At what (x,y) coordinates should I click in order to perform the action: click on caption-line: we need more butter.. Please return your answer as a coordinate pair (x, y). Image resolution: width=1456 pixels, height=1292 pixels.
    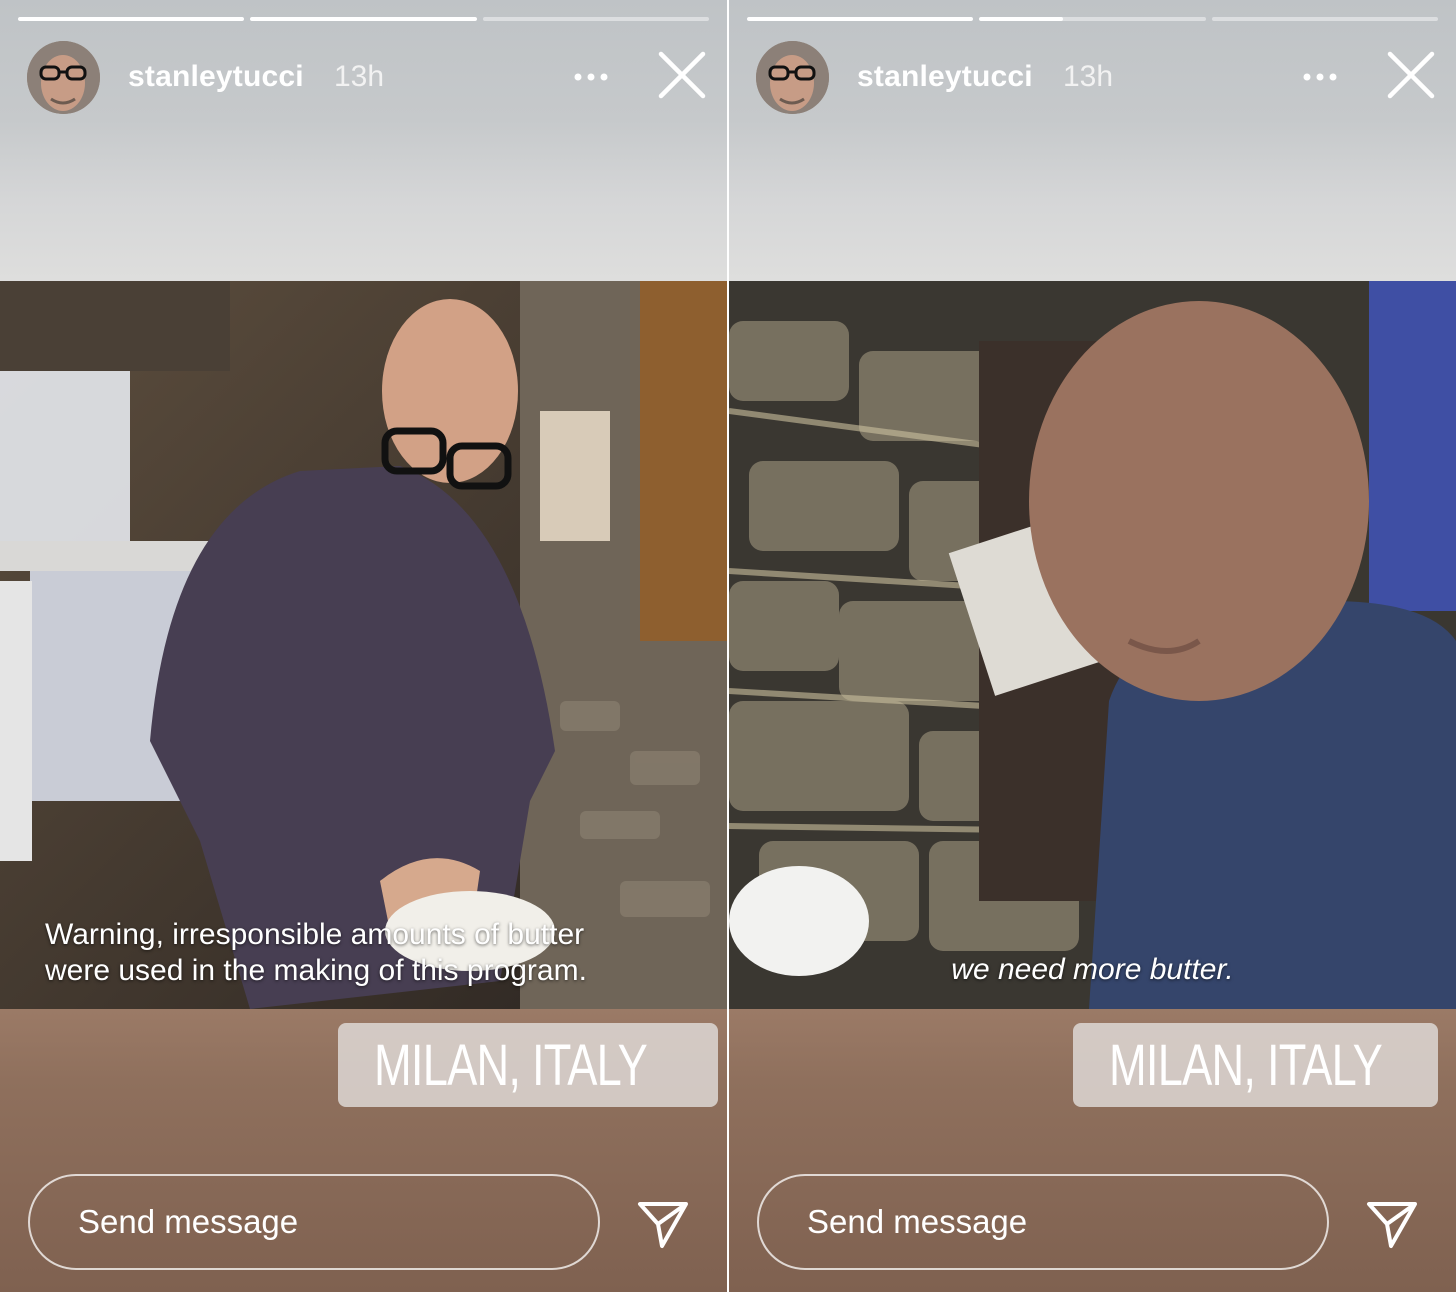
    Looking at the image, I should click on (1092, 969).